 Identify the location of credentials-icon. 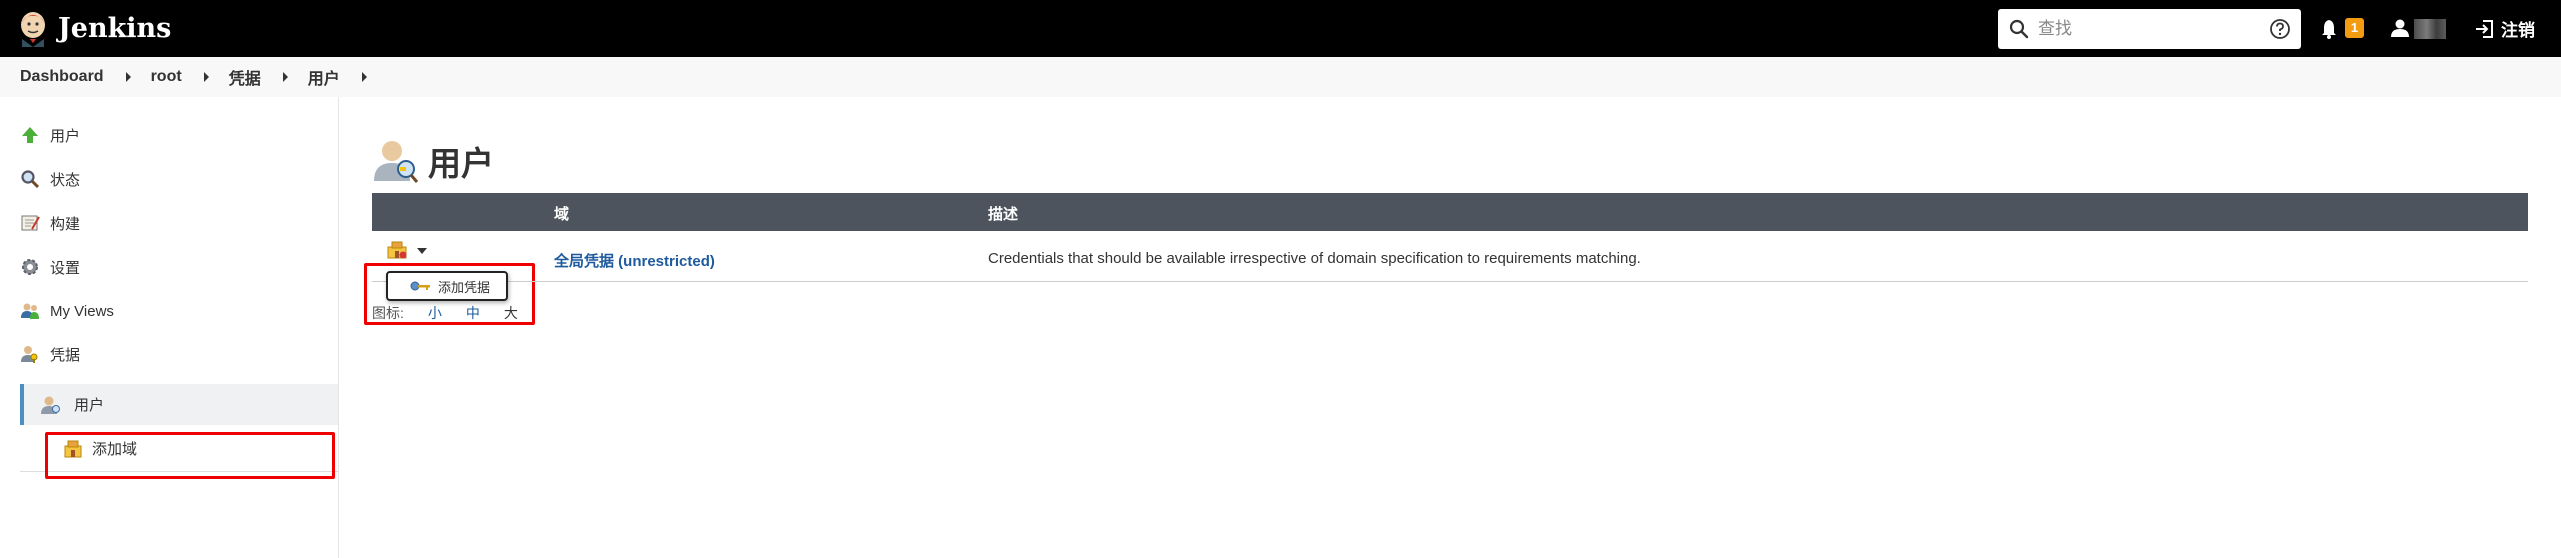
(29, 354).